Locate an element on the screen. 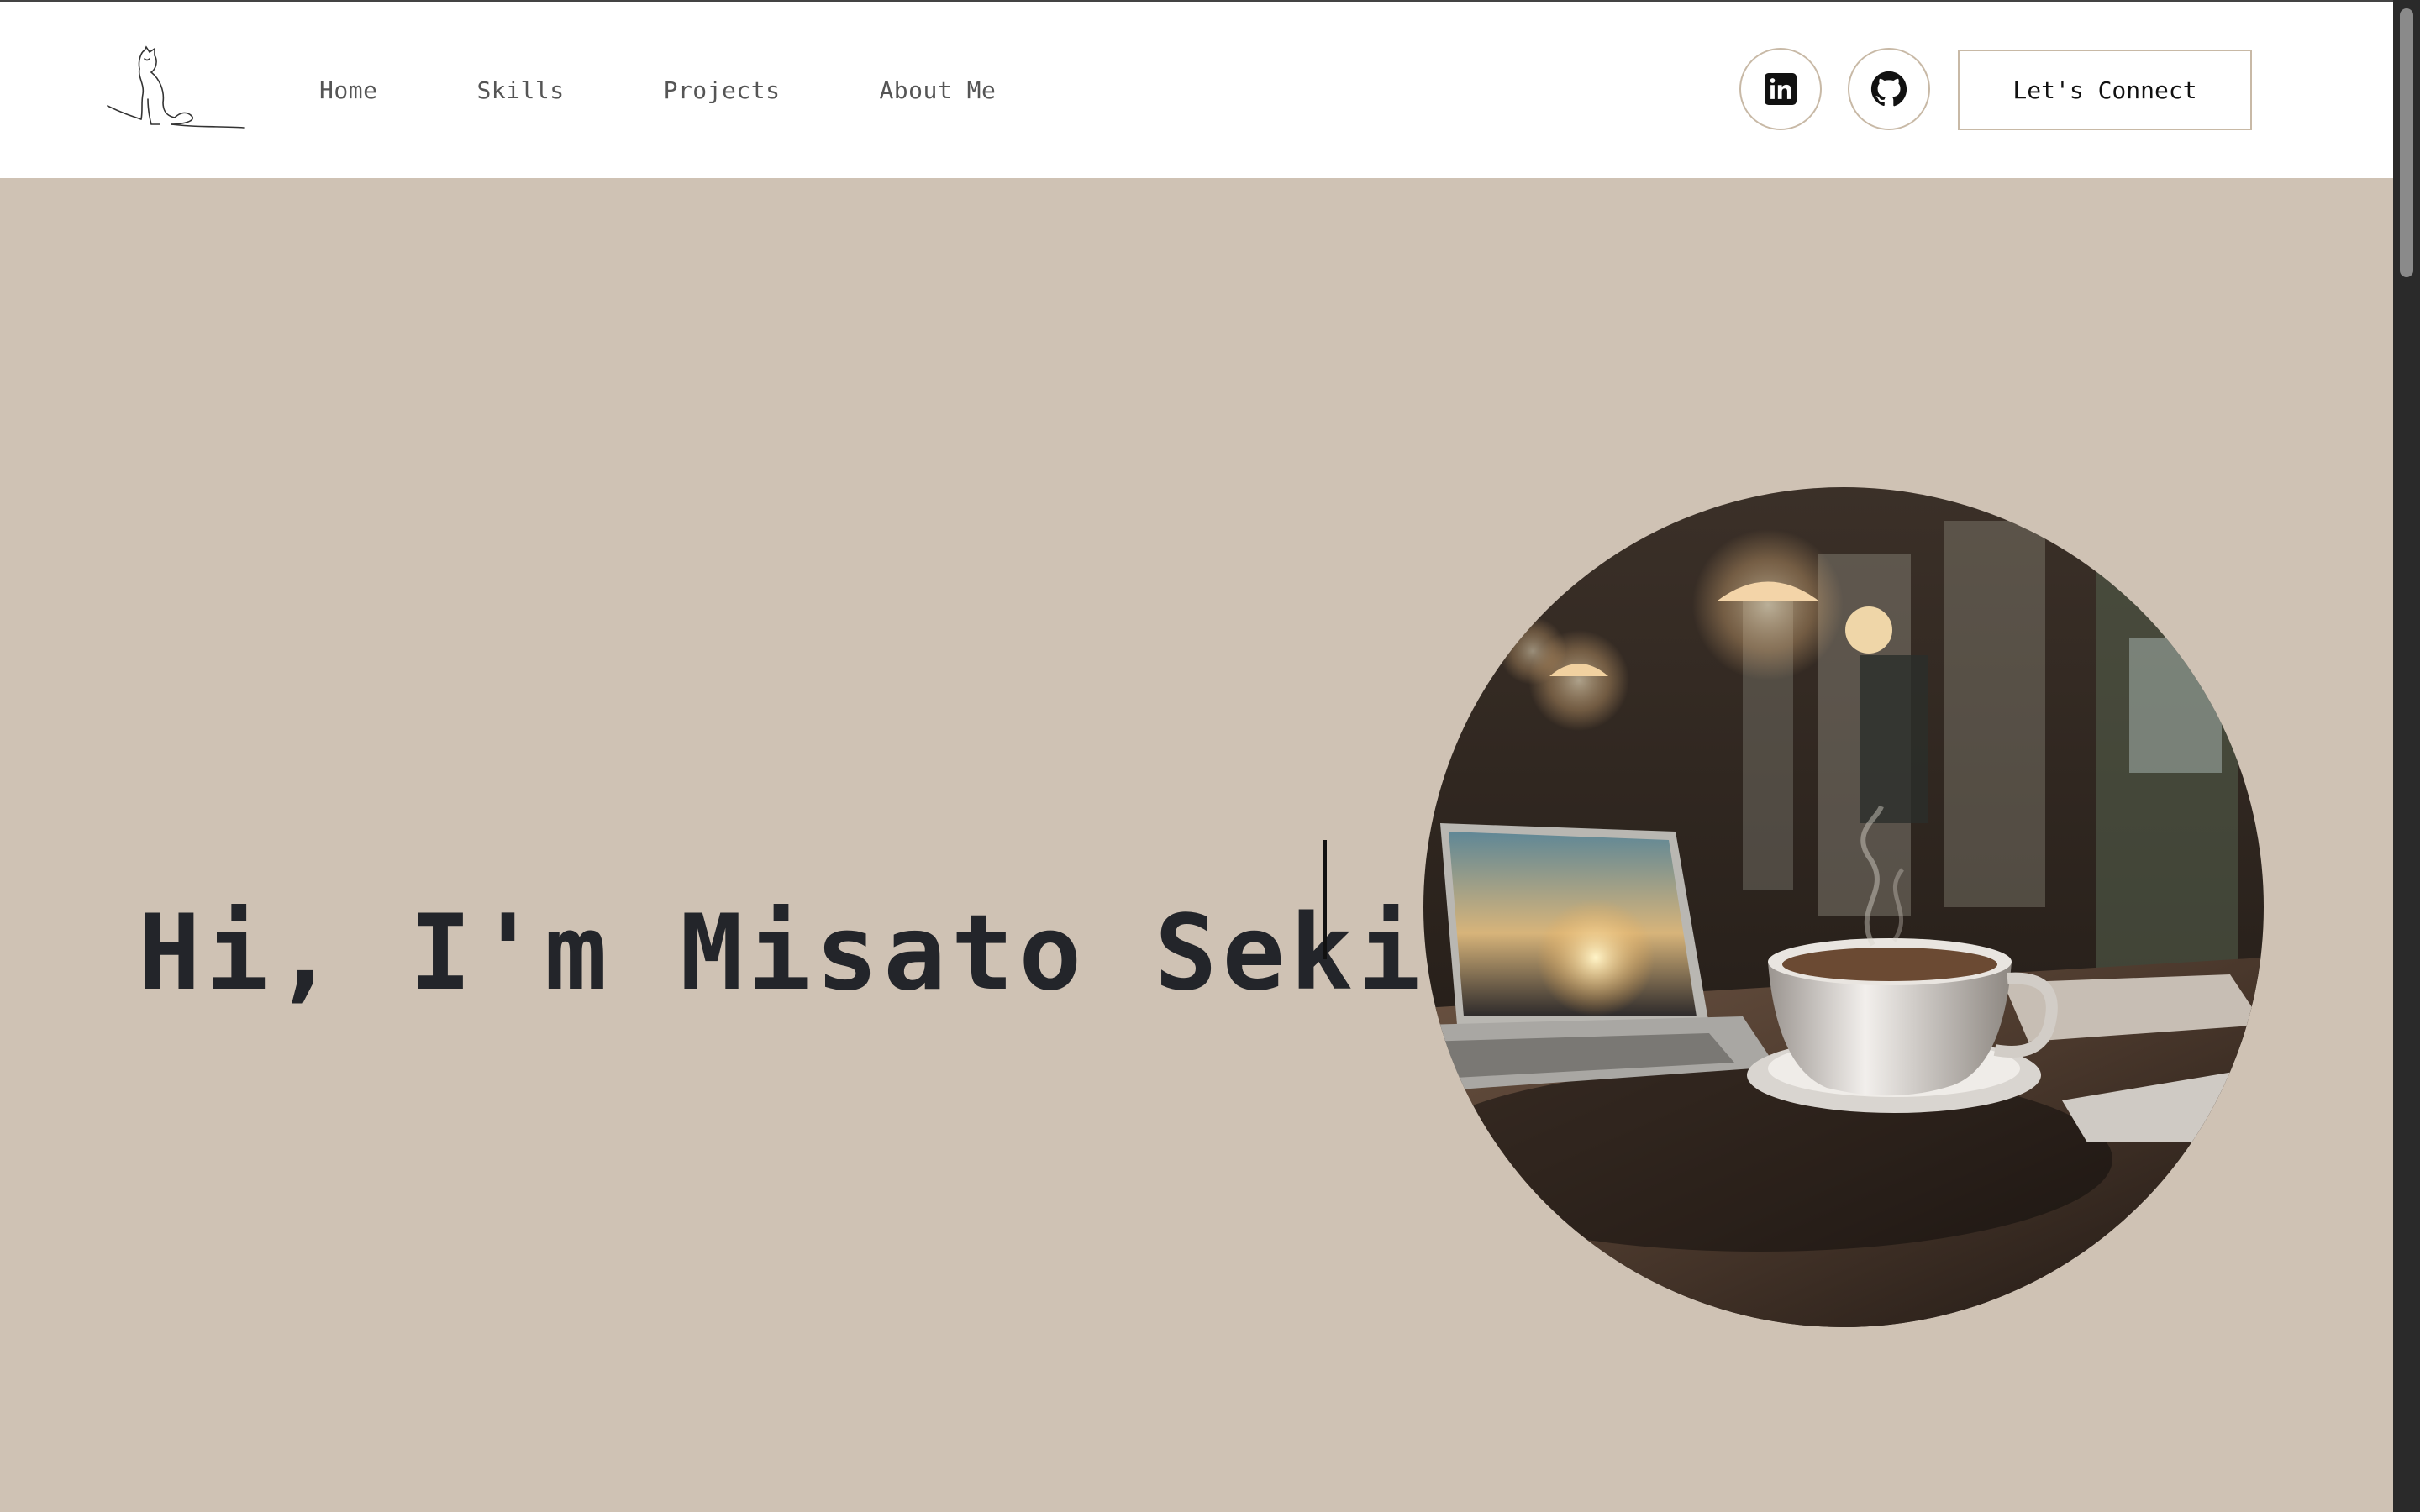 The image size is (2420, 1512). nav-links: Home Skills Projects About Me is located at coordinates (658, 90).